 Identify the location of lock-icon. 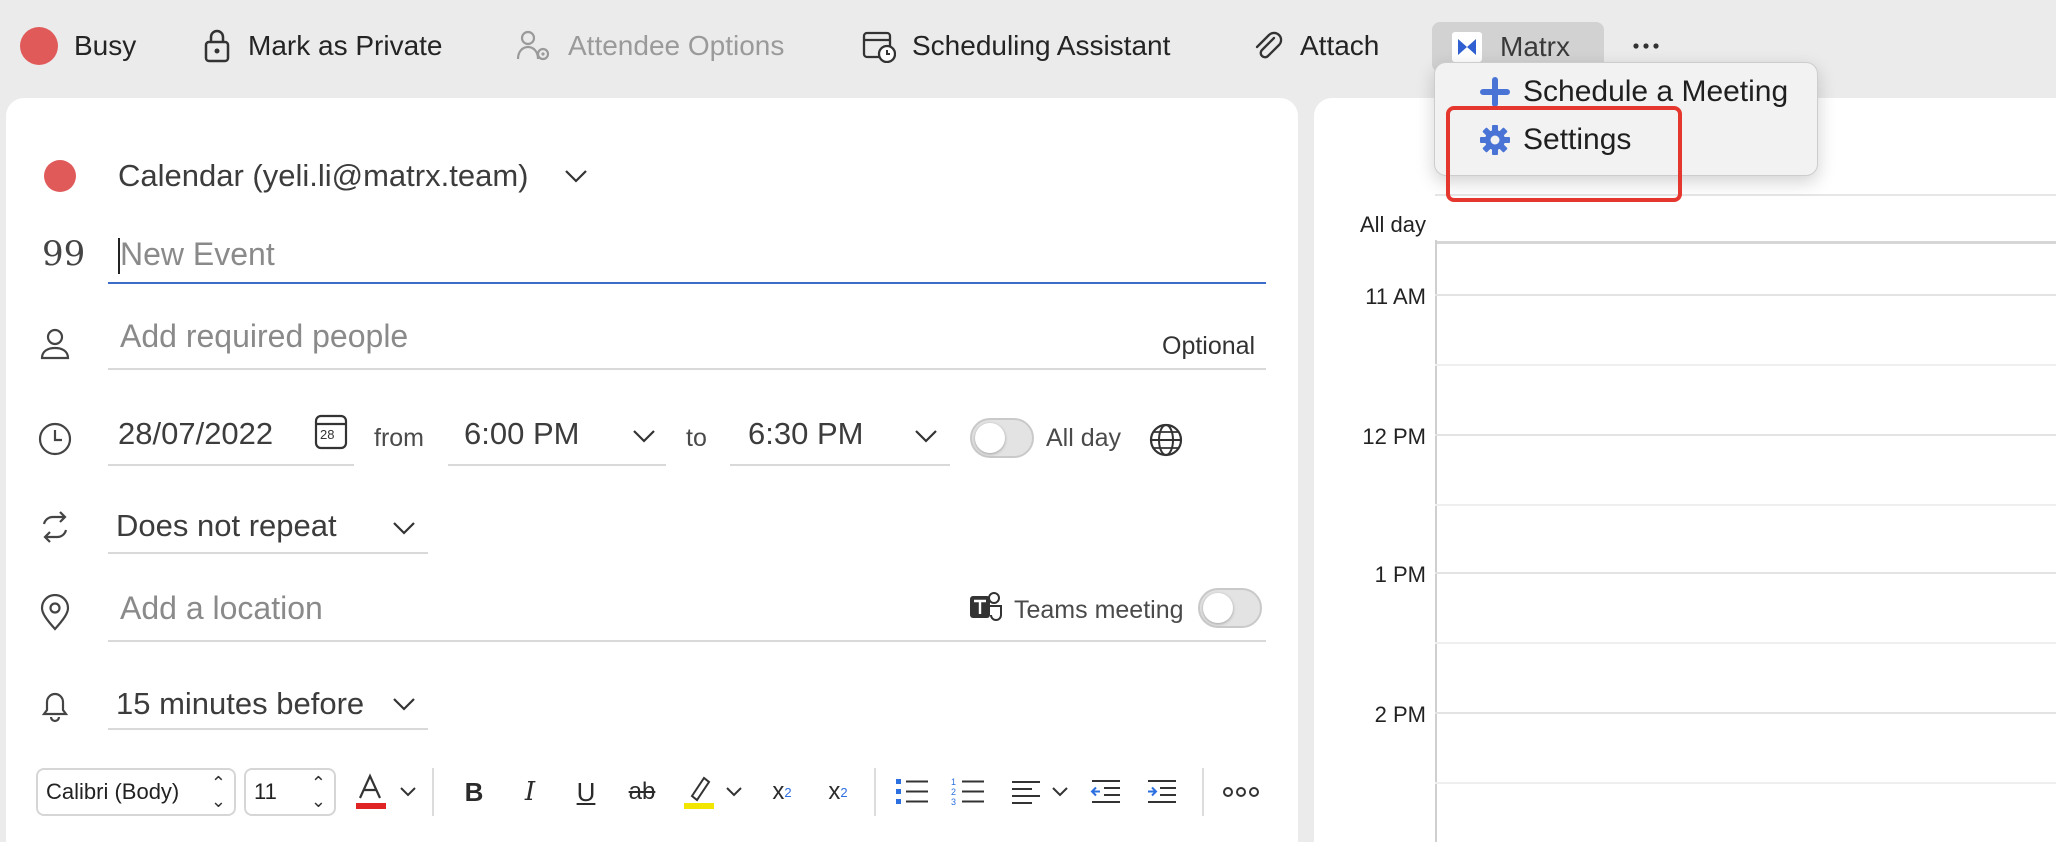
(217, 46).